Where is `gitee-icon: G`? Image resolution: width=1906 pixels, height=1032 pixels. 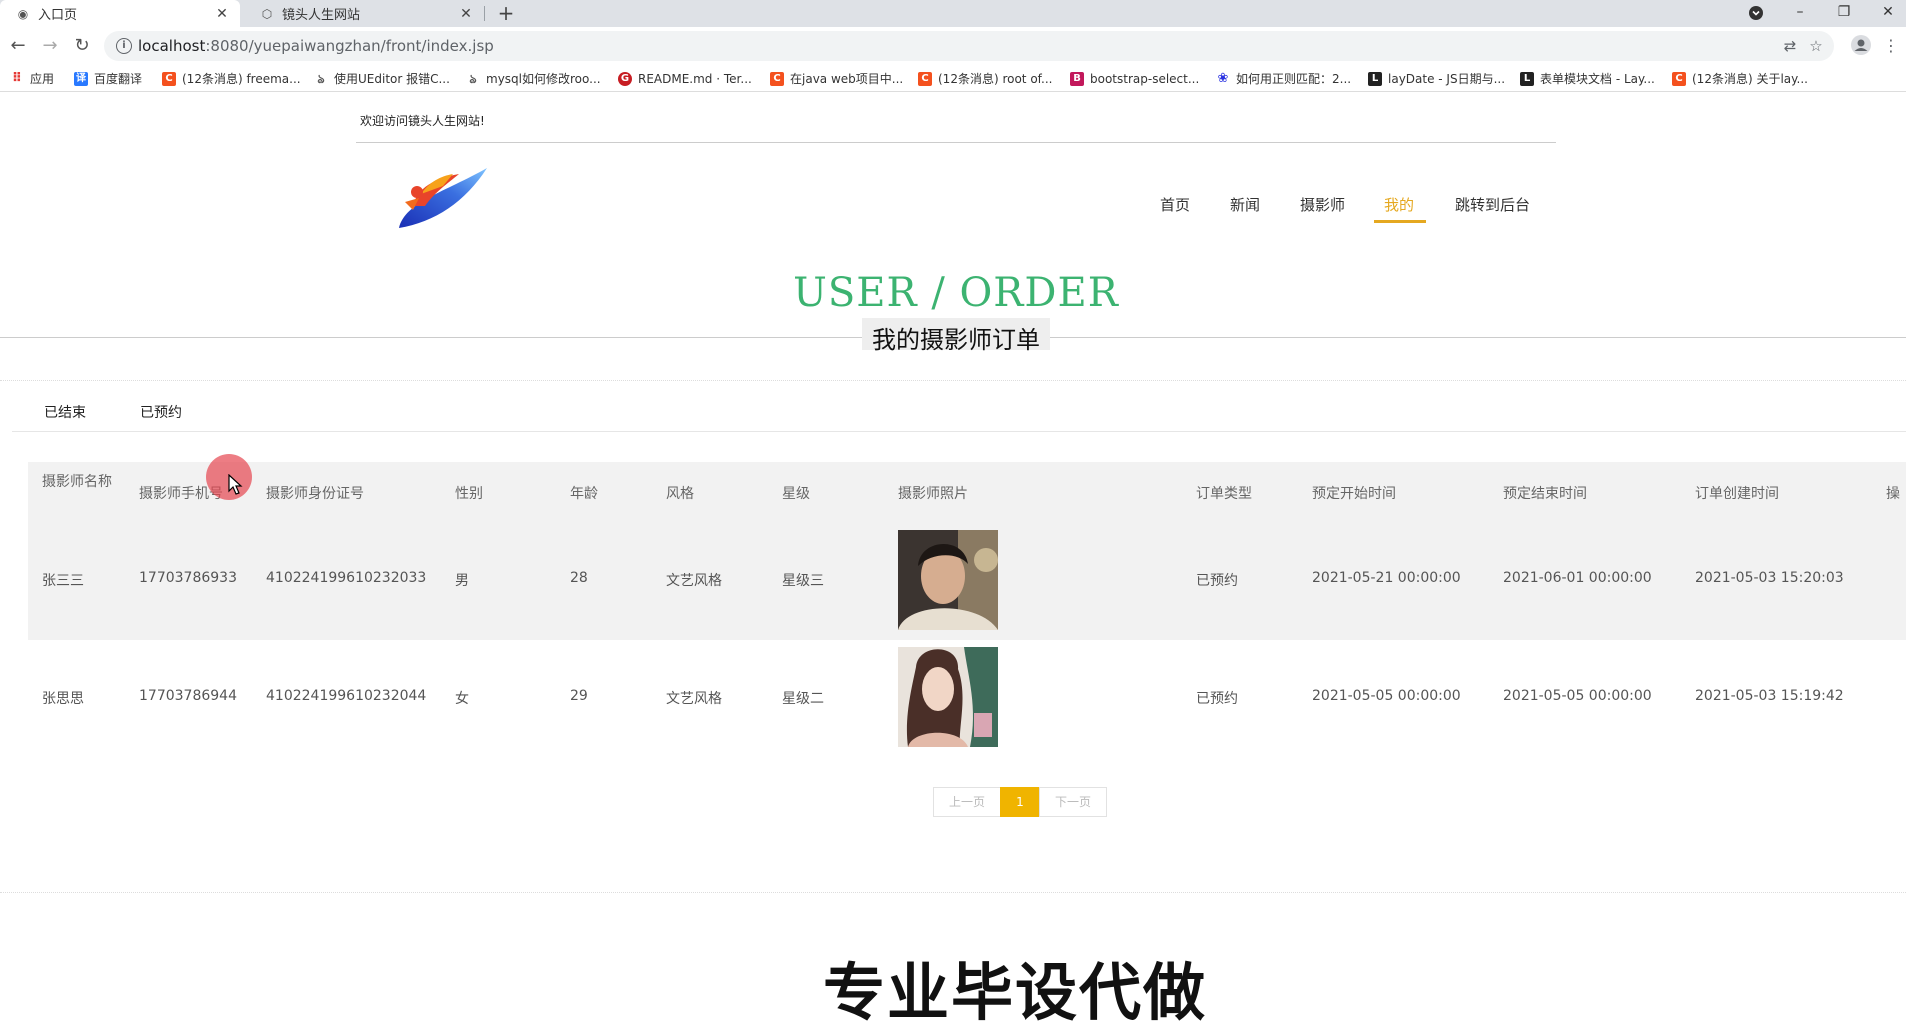 gitee-icon: G is located at coordinates (625, 78).